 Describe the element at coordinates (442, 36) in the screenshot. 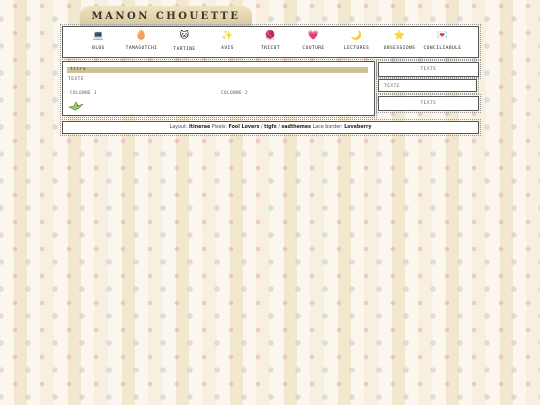

I see `envelope-icon: 💌` at that location.